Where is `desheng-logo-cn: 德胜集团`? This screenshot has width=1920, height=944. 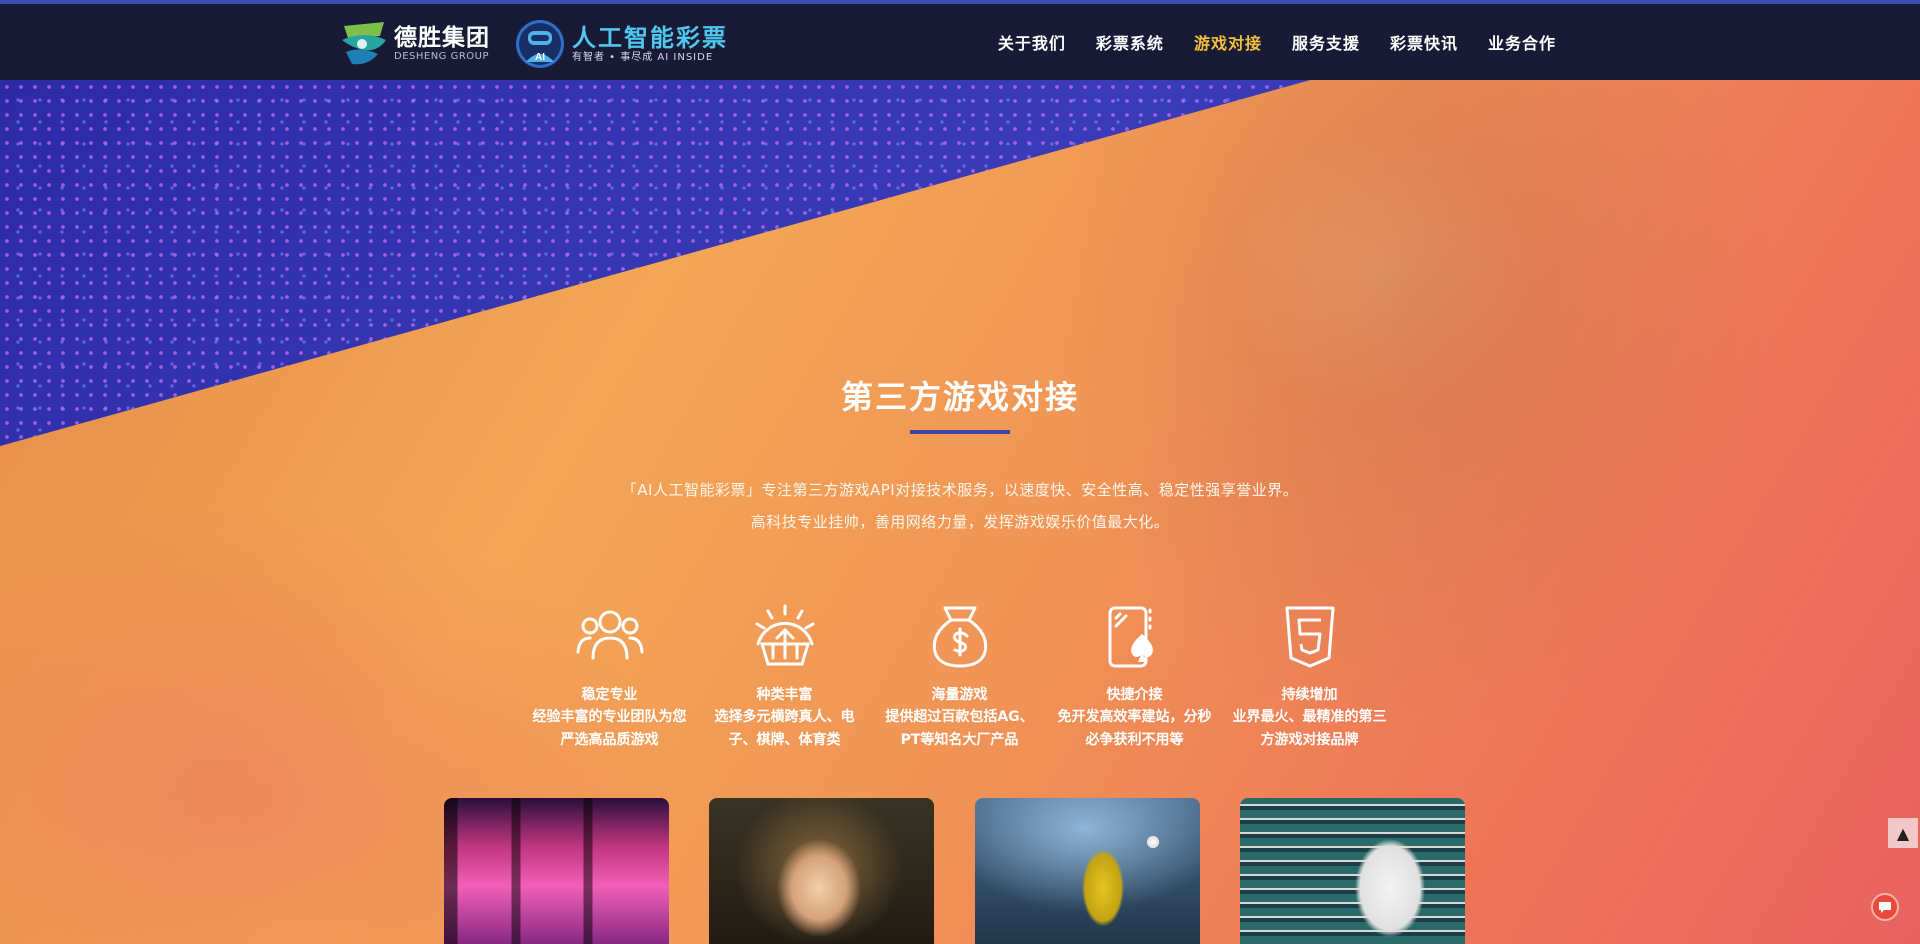 desheng-logo-cn: 德胜集团 is located at coordinates (442, 38).